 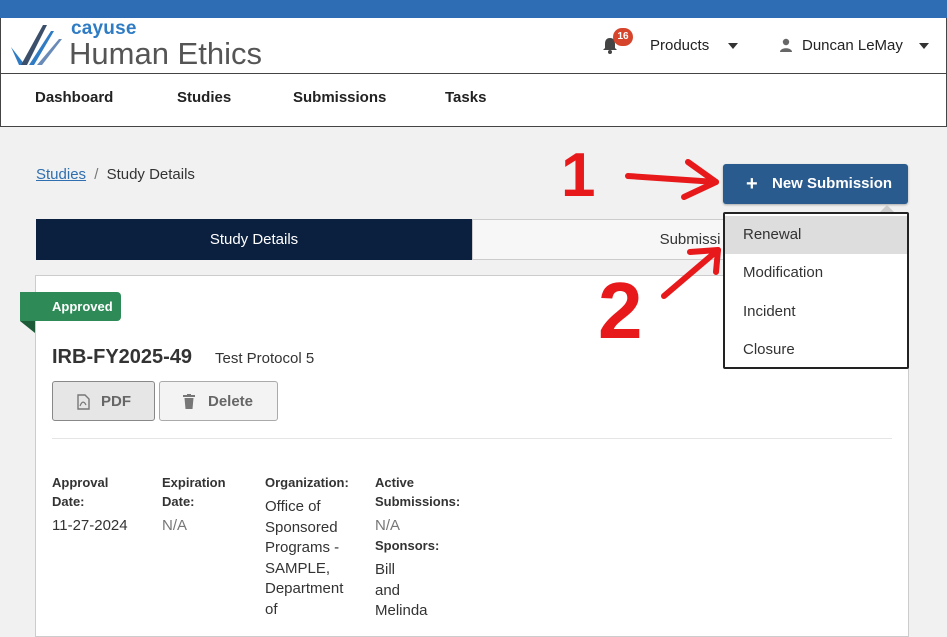 I want to click on annotation-step-1: 1, so click(x=578, y=175).